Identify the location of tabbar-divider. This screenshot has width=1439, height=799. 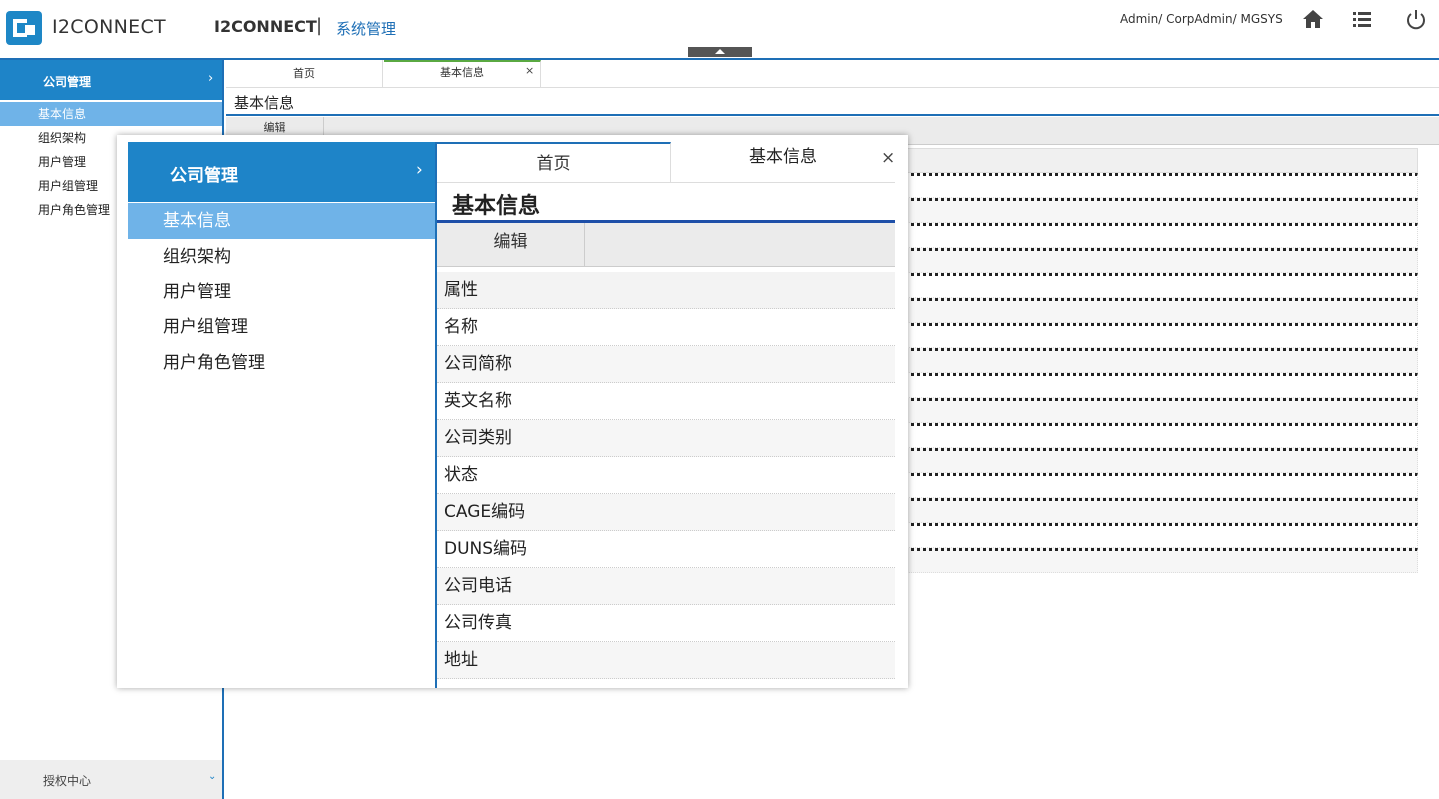
(832, 87).